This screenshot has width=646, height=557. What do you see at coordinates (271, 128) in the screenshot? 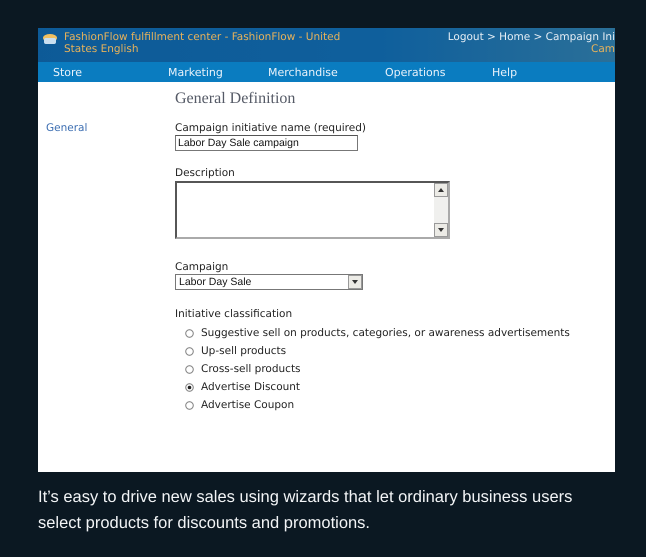
I see `field-label: Campaign initiative name (required)` at bounding box center [271, 128].